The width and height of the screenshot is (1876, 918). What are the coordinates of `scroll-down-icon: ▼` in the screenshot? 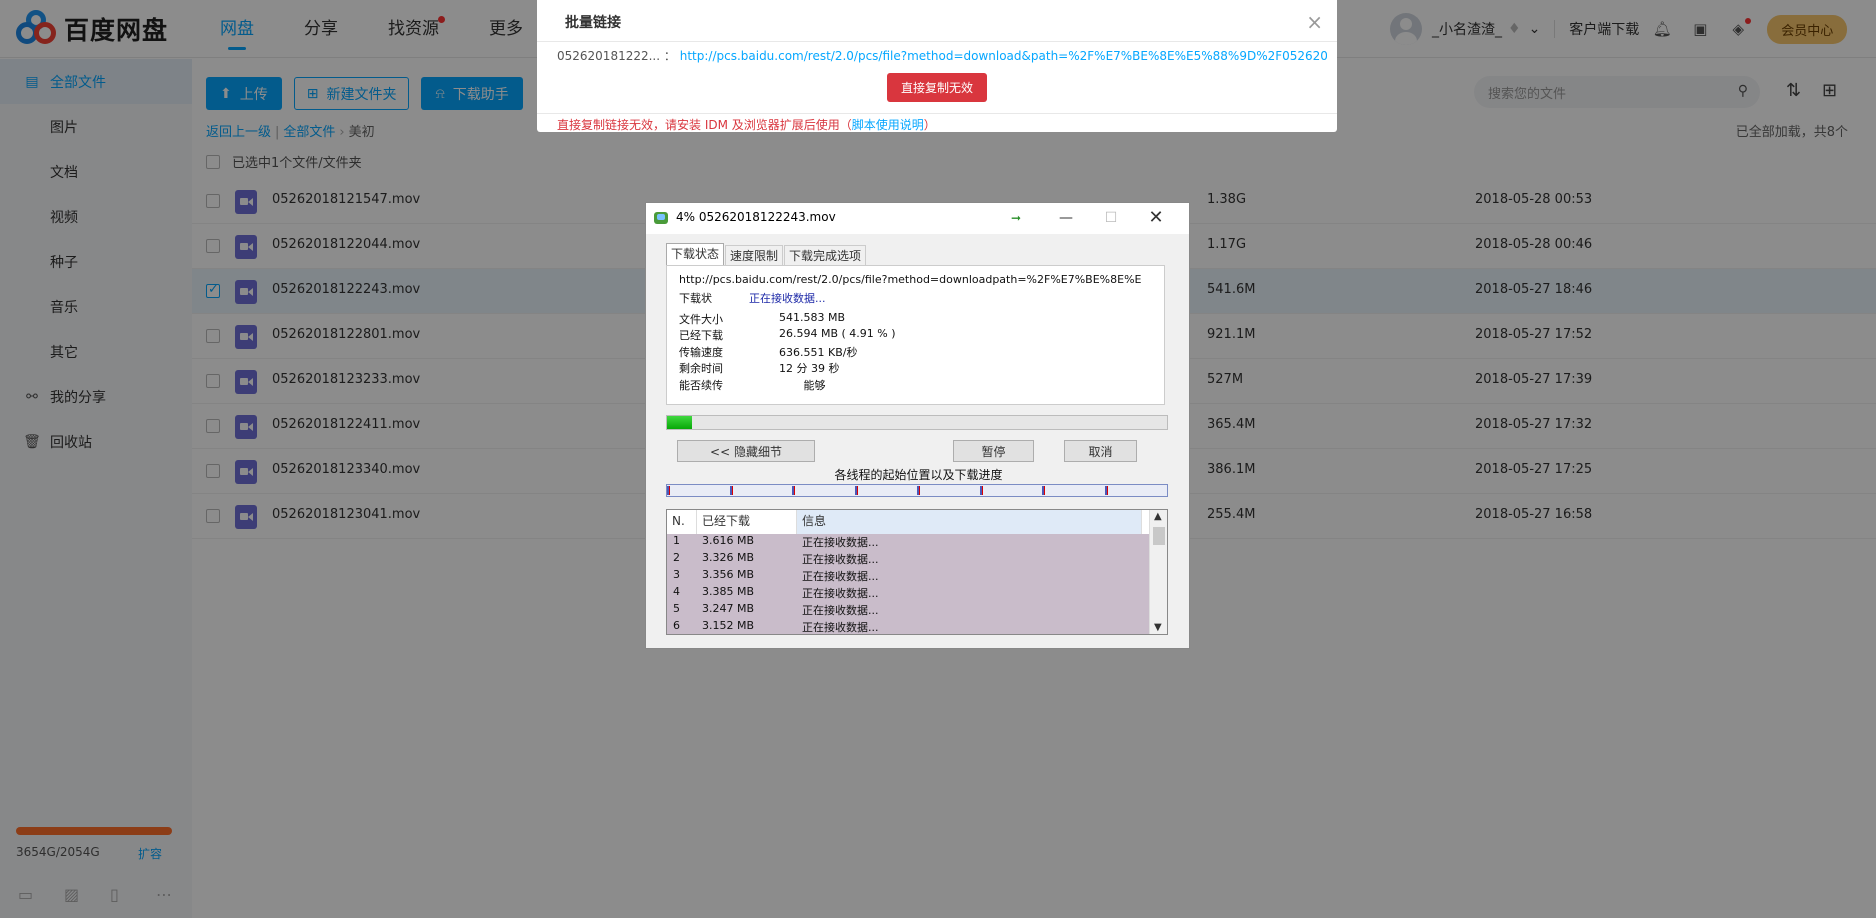 It's located at (1158, 627).